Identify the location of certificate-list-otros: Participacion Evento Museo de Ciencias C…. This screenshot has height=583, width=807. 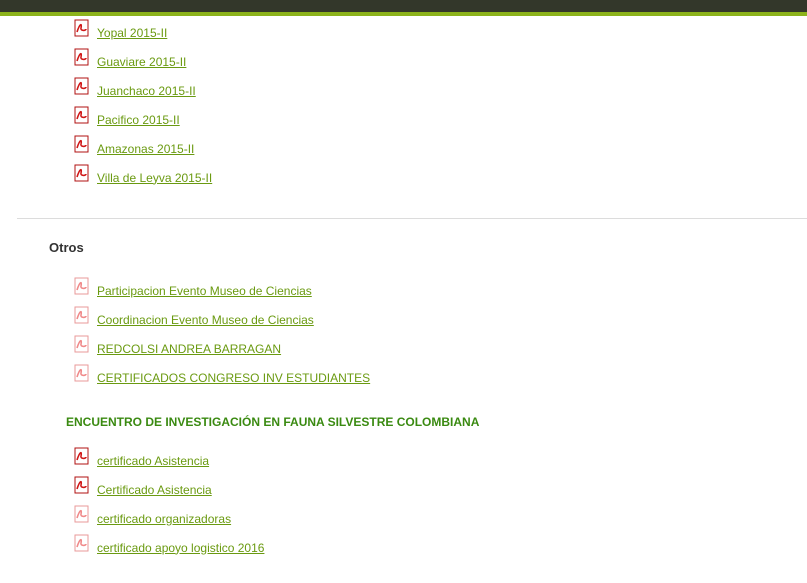
(222, 334).